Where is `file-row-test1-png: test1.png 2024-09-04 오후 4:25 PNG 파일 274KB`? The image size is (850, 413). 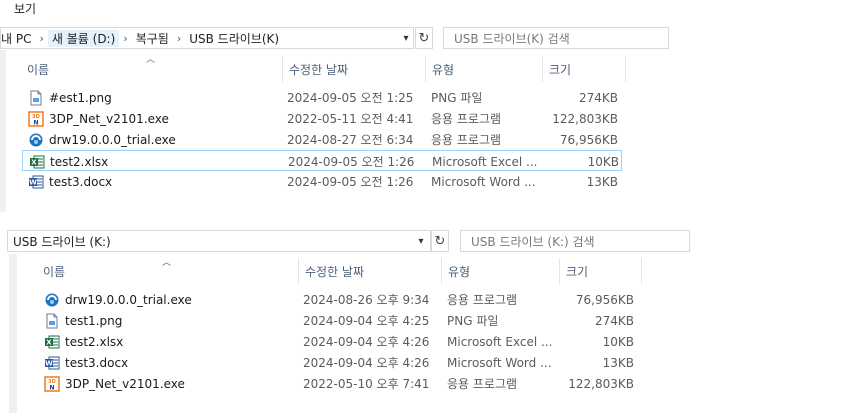
file-row-test1-png: test1.png 2024-09-04 오후 4:25 PNG 파일 274KB is located at coordinates (338, 320).